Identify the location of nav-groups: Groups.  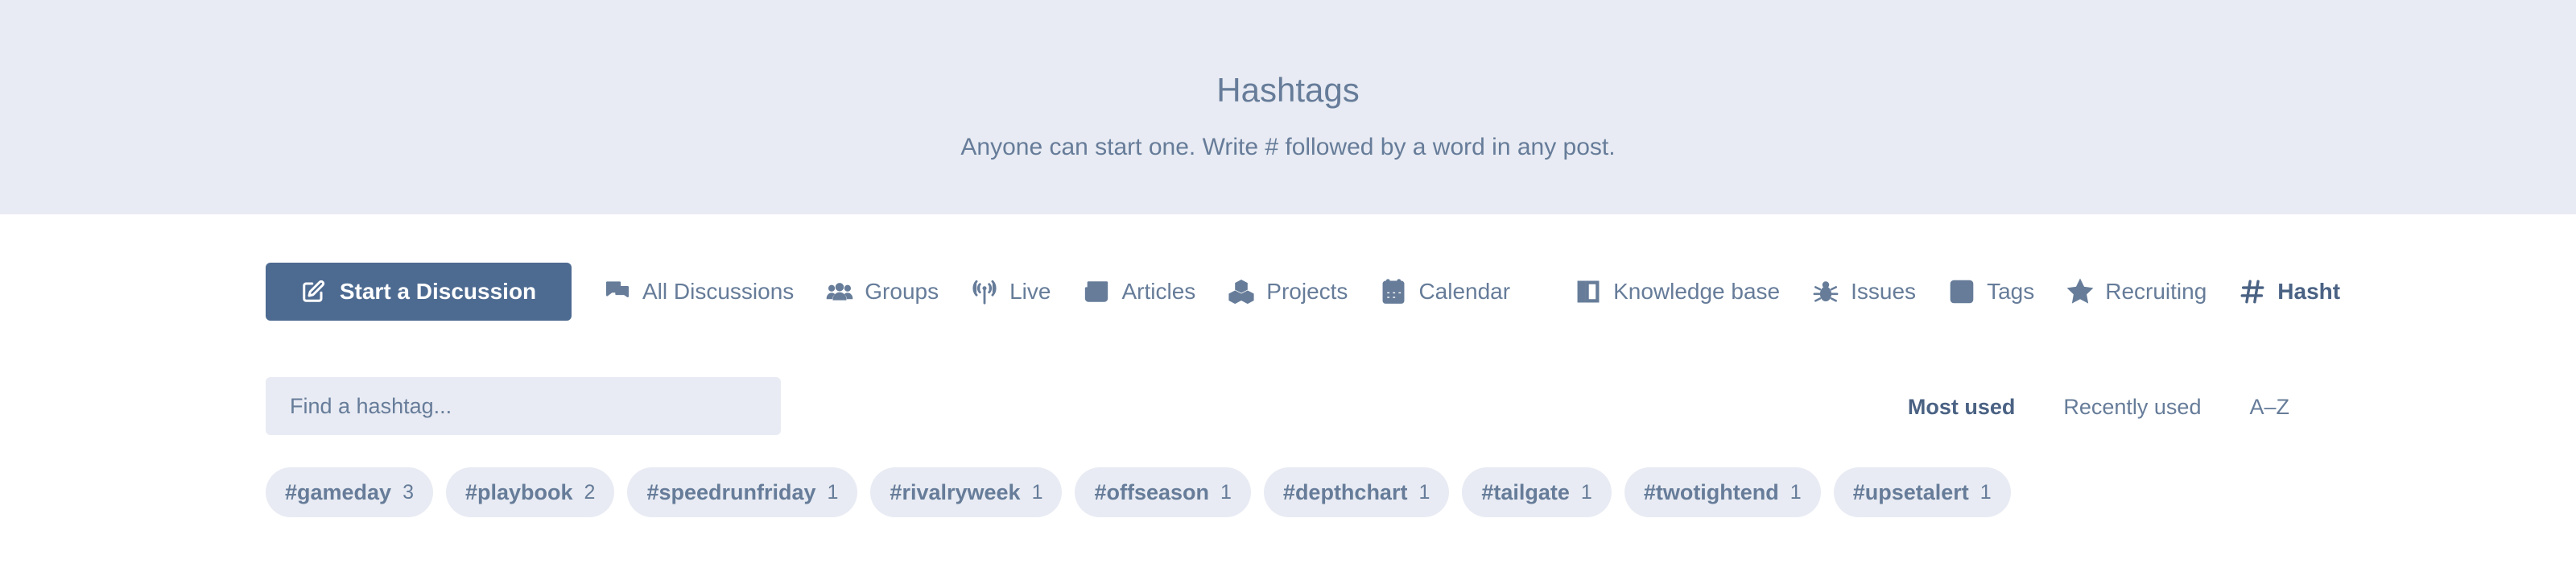
(883, 291).